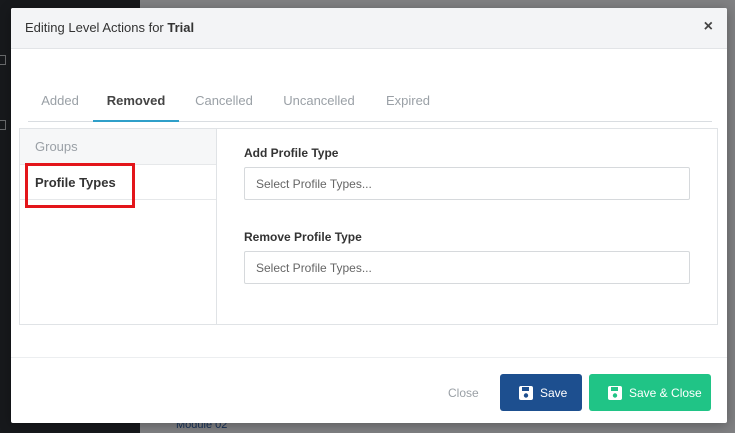 The width and height of the screenshot is (735, 433). Describe the element at coordinates (665, 392) in the screenshot. I see `save-and-close-button-label: Save & Close` at that location.